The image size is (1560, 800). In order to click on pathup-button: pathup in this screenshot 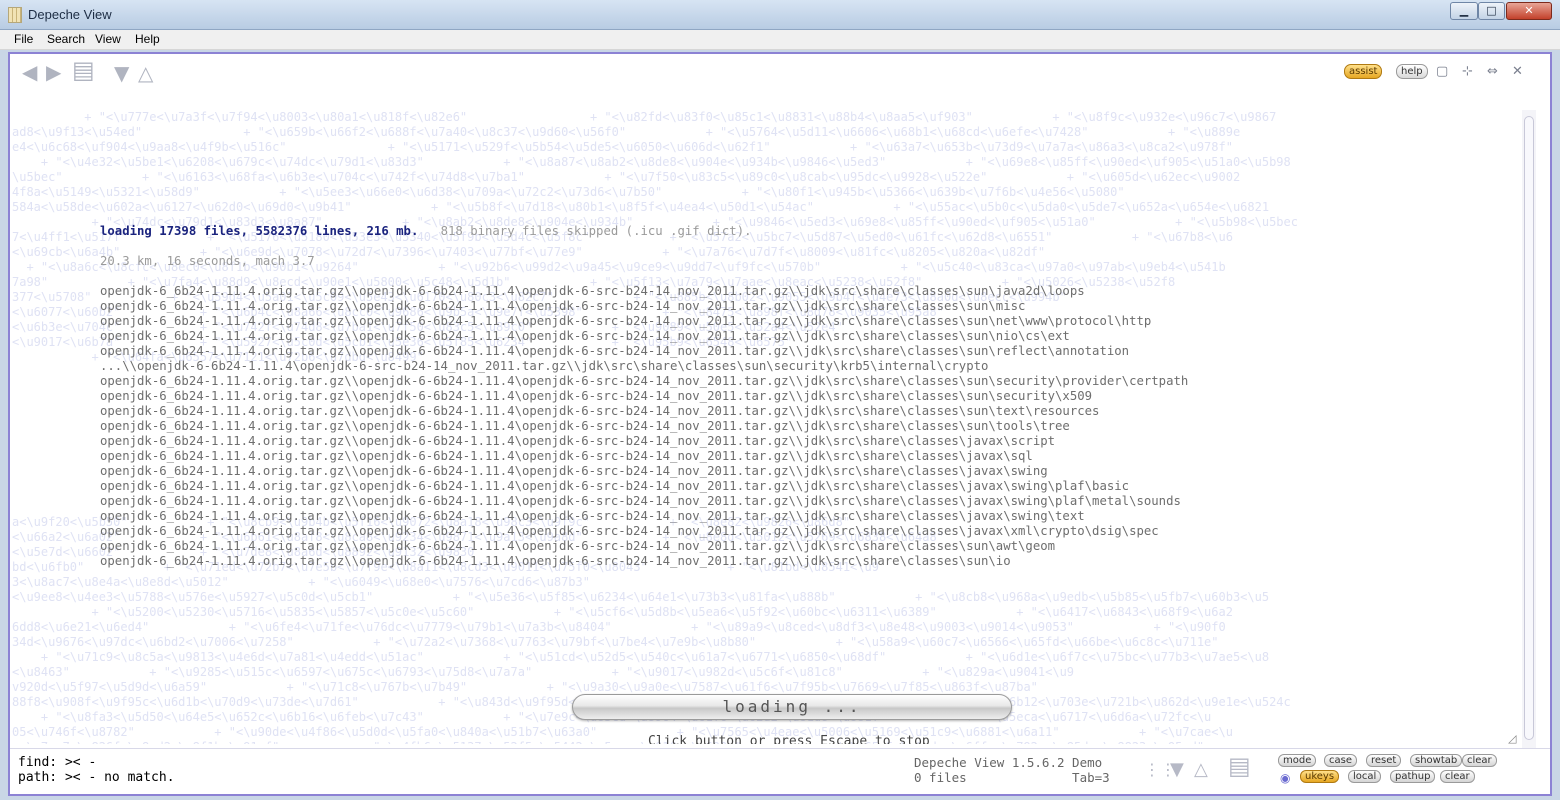, I will do `click(1413, 776)`.